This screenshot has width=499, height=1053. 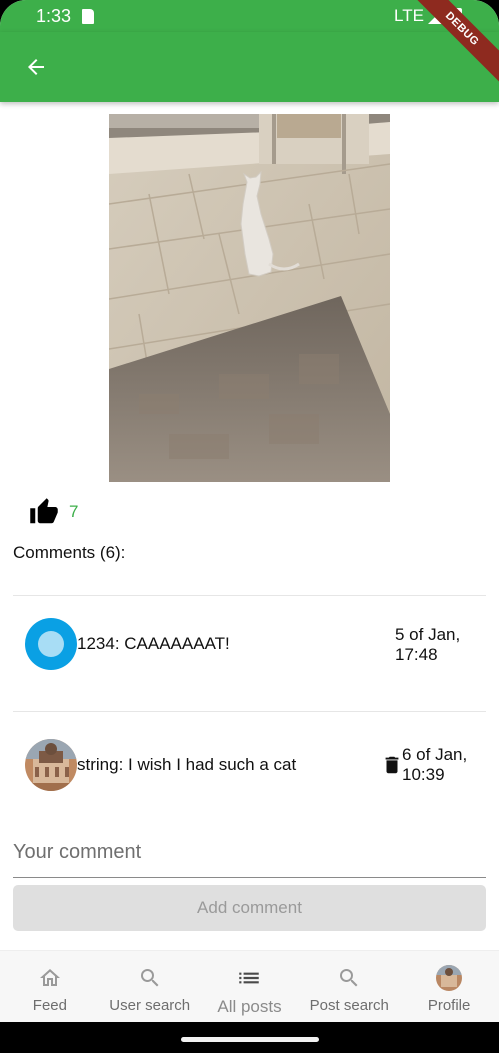 I want to click on comment-time-line: 10:39, so click(x=423, y=774).